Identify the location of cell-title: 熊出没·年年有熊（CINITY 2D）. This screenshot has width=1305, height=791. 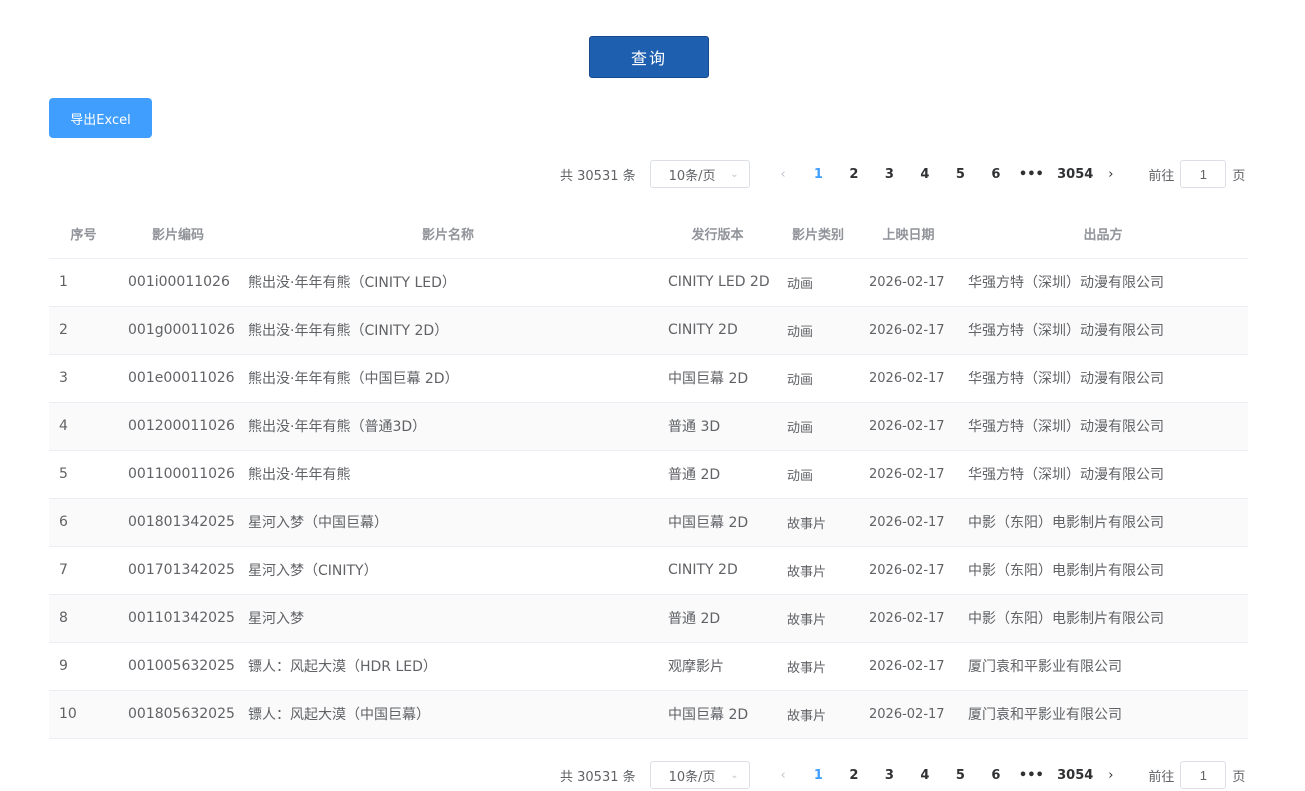
(448, 330).